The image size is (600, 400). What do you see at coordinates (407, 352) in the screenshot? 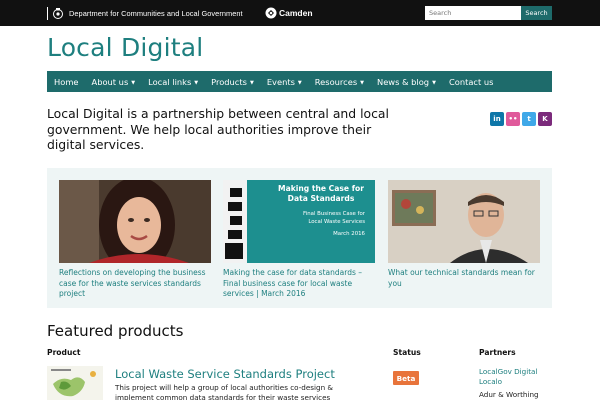
I see `column-header-status: Status` at bounding box center [407, 352].